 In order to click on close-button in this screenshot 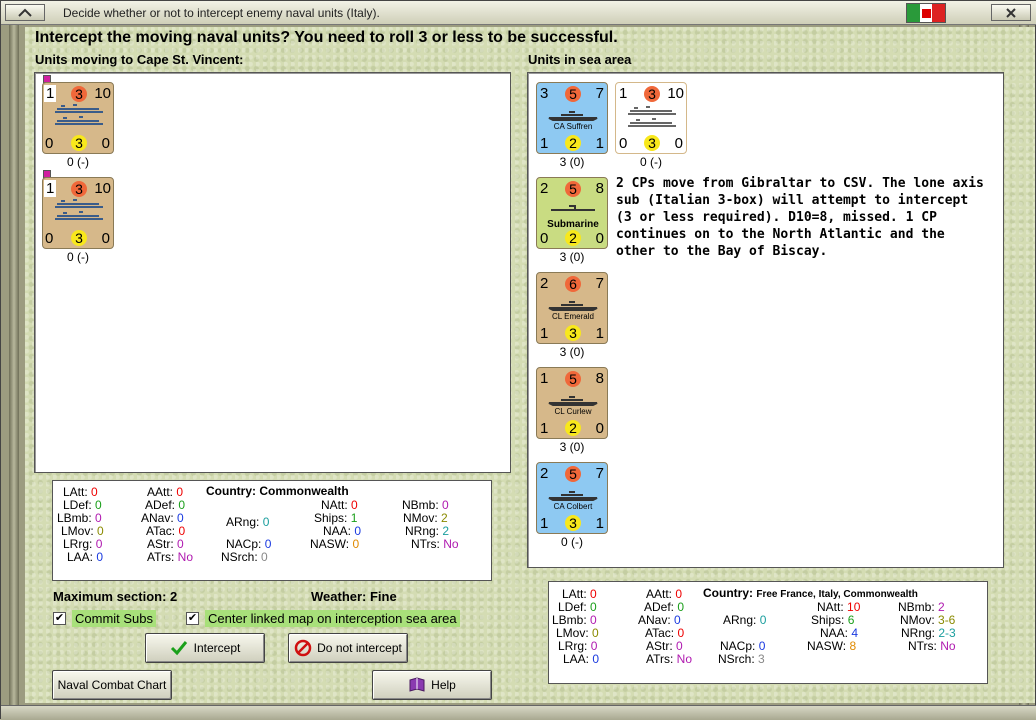, I will do `click(1011, 12)`.